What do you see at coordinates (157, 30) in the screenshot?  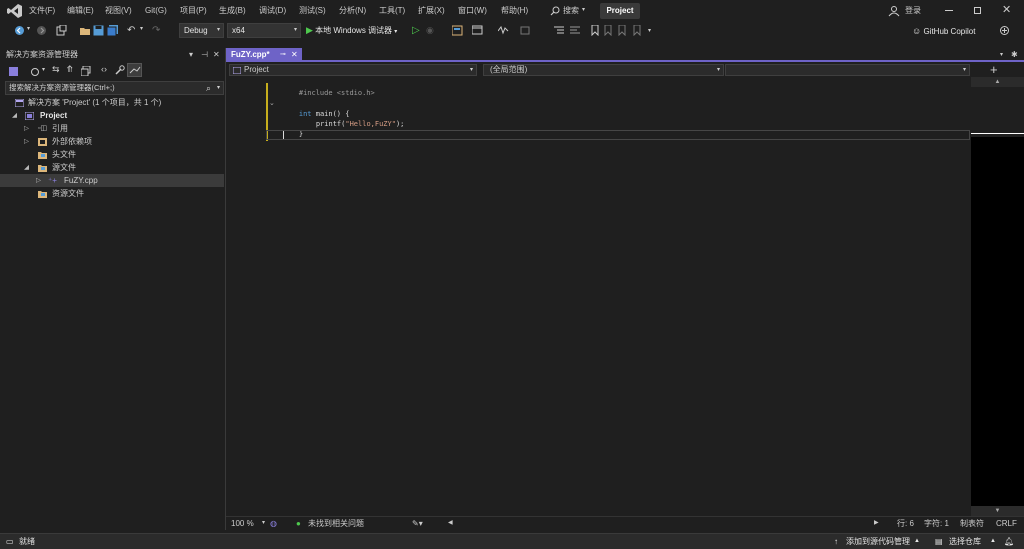 I see `redo-icon: ↷` at bounding box center [157, 30].